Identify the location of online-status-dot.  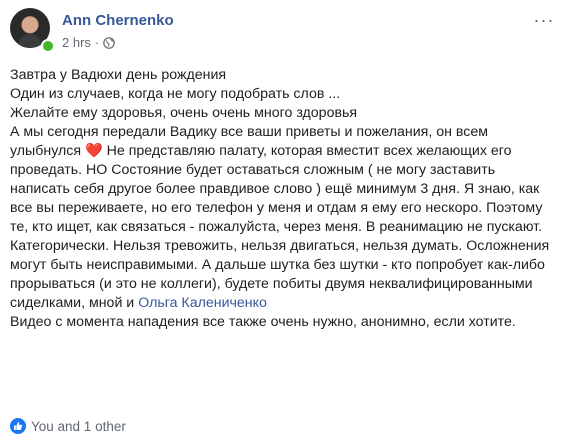
(48, 46).